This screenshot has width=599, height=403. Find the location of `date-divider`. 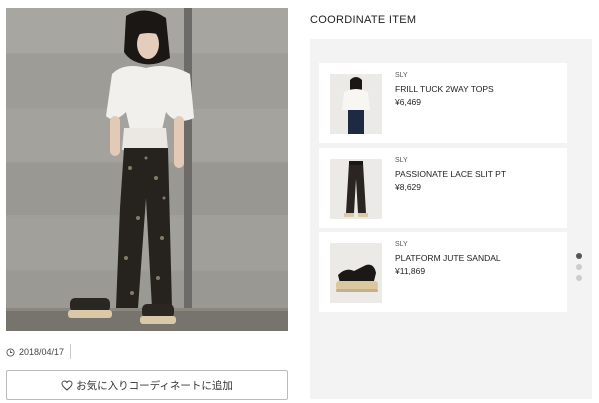

date-divider is located at coordinates (70, 351).